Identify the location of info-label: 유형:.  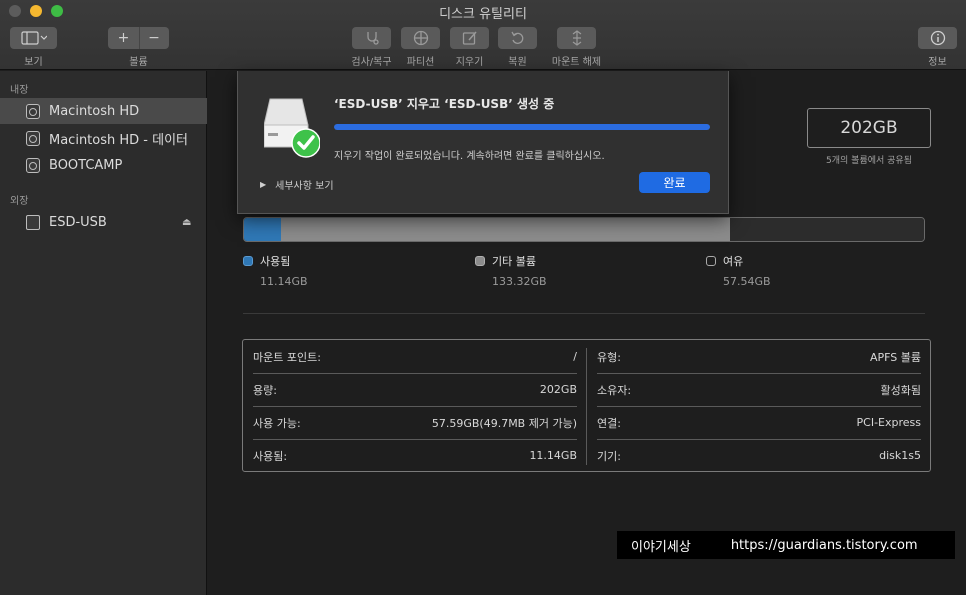
(609, 357).